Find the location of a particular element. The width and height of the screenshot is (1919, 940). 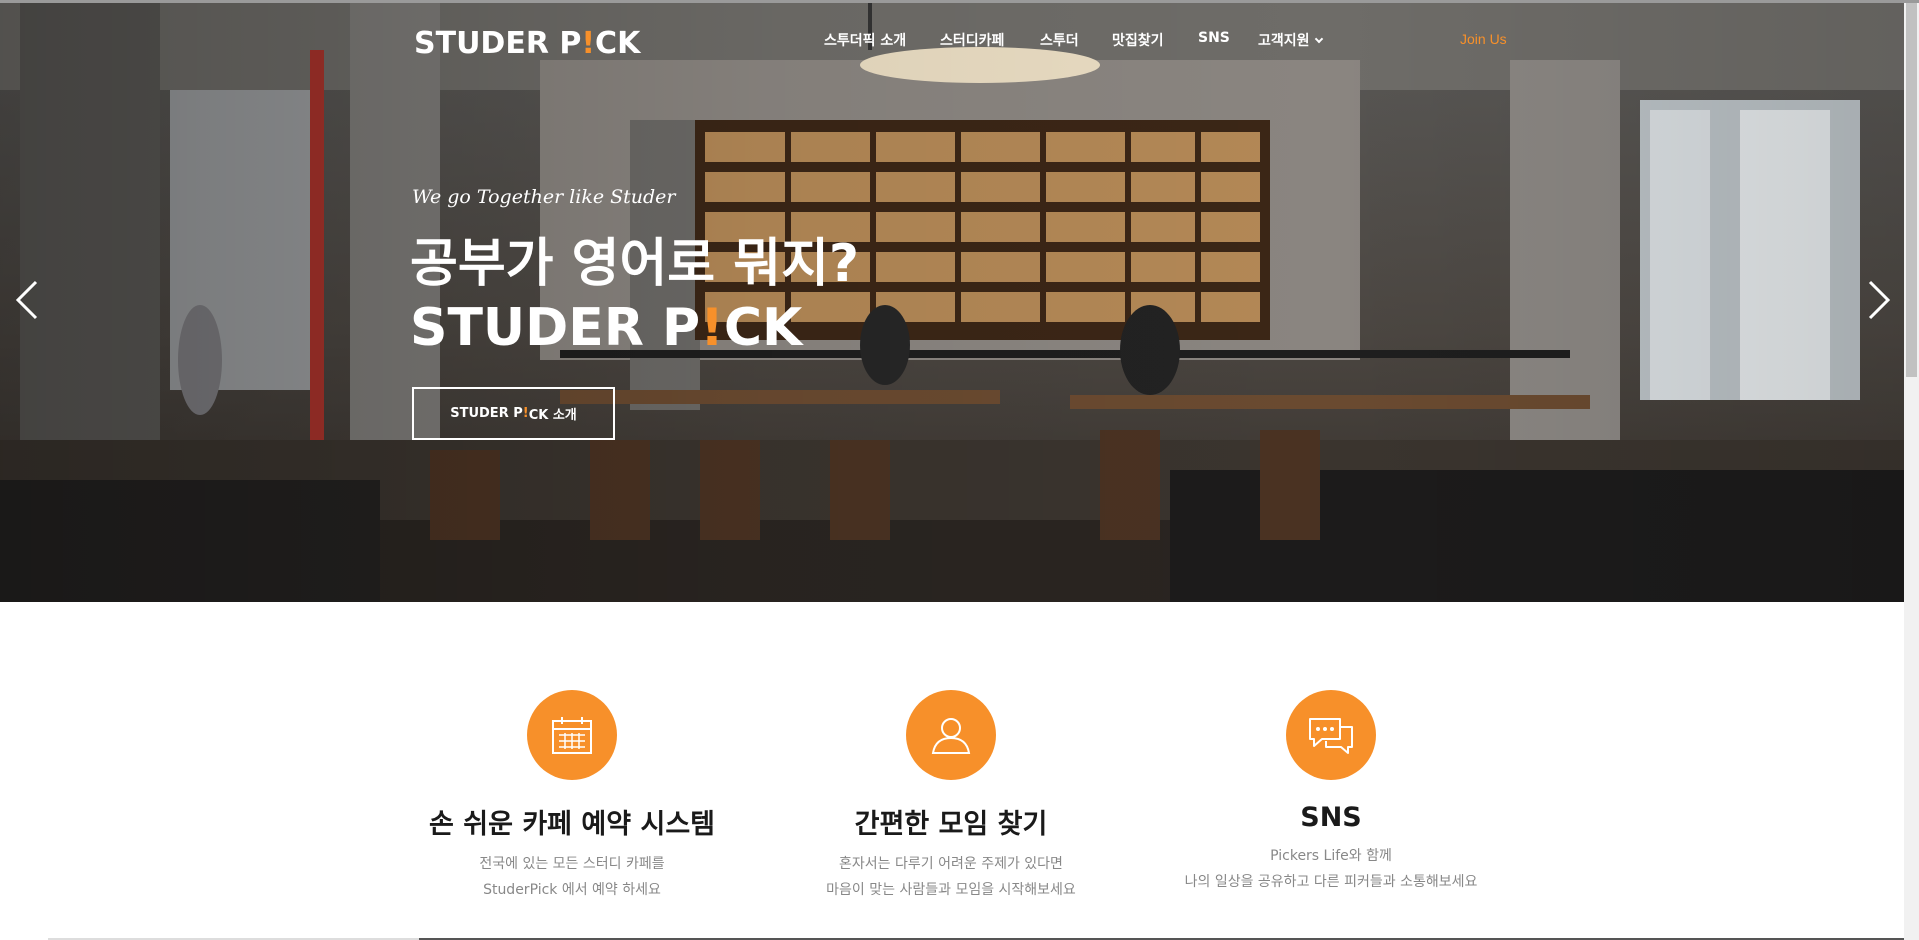

site-logo: STUDER P!CK is located at coordinates (527, 43).